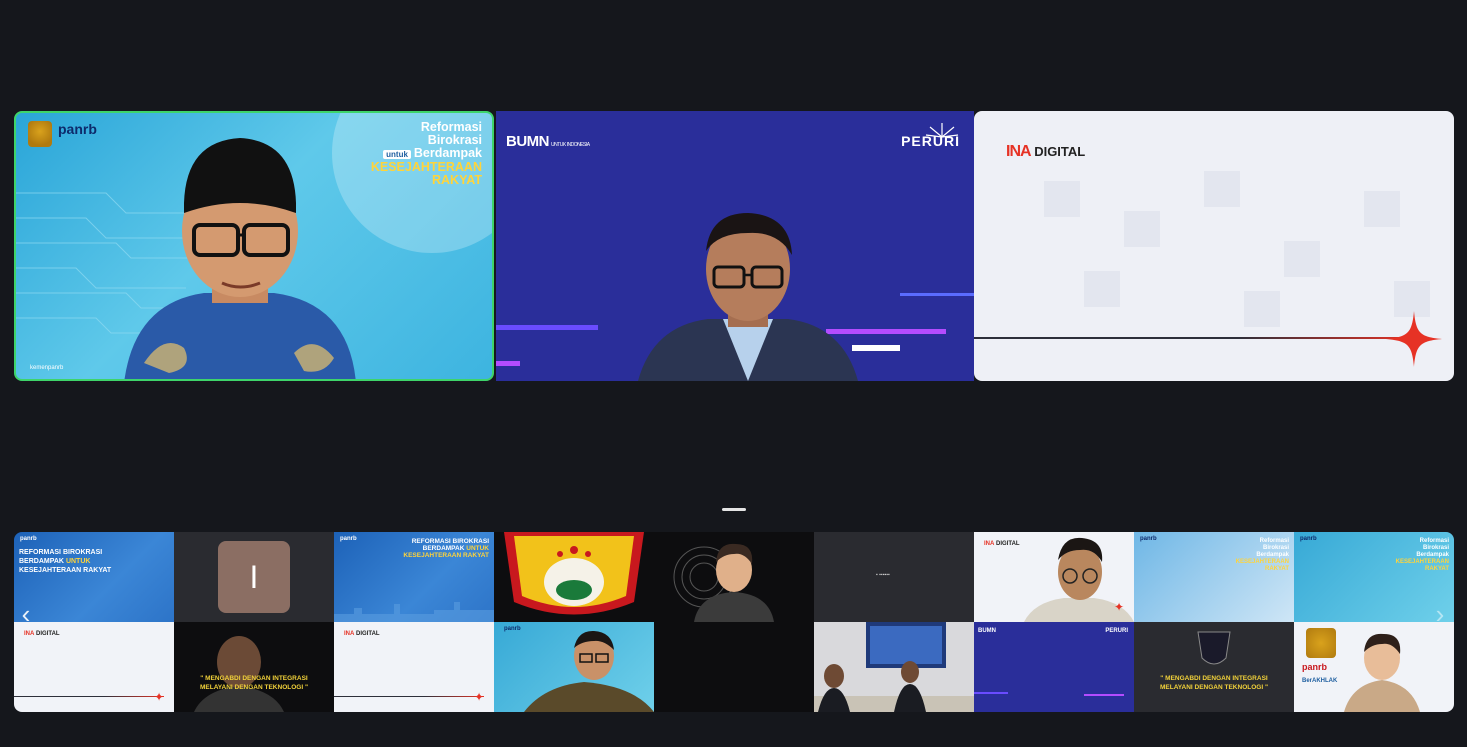 The image size is (1467, 747). What do you see at coordinates (1214, 246) in the screenshot?
I see `video-tile-speaker-3: INA DIGITAL` at bounding box center [1214, 246].